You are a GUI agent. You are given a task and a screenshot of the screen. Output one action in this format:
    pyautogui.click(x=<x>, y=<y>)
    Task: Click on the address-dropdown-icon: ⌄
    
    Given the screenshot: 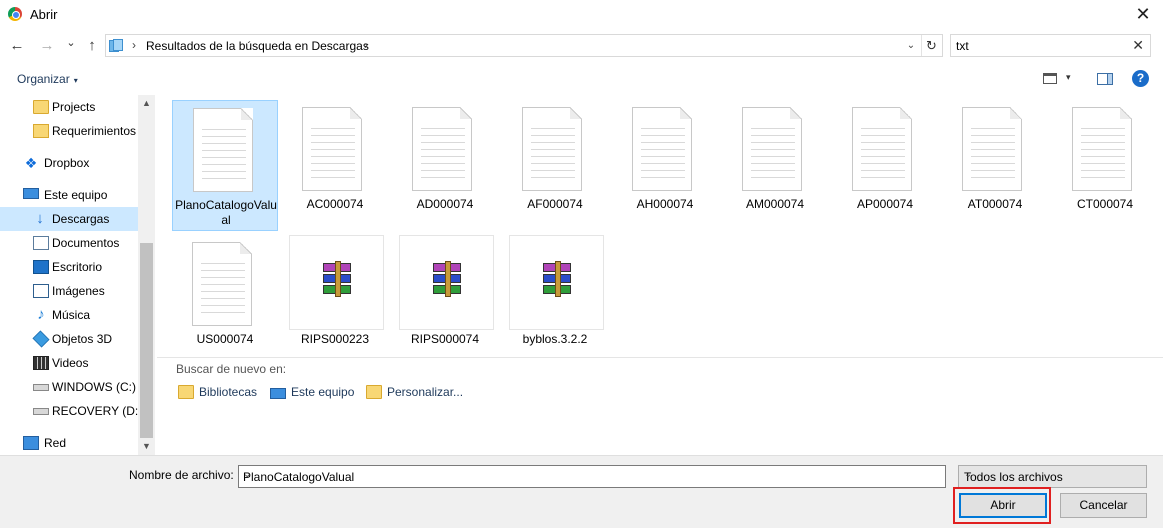 What is the action you would take?
    pyautogui.click(x=911, y=45)
    